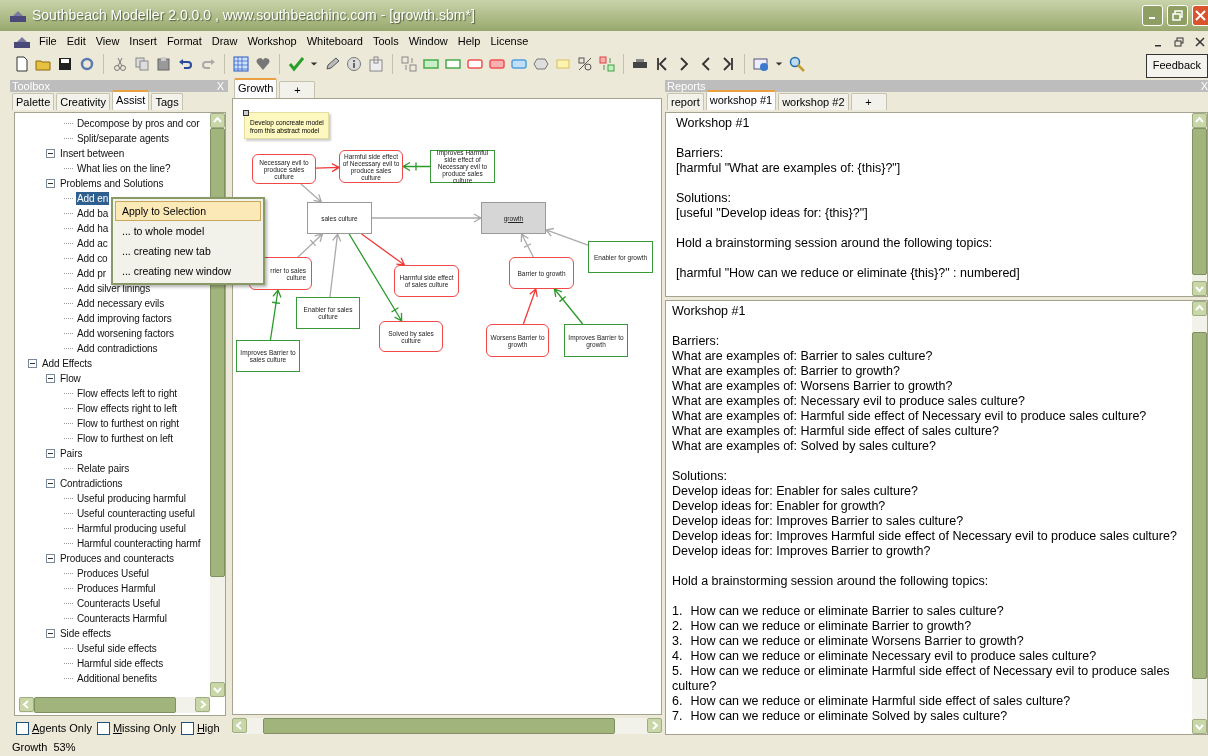 Image resolution: width=1208 pixels, height=756 pixels. Describe the element at coordinates (585, 64) in the screenshot. I see `split-icon` at that location.